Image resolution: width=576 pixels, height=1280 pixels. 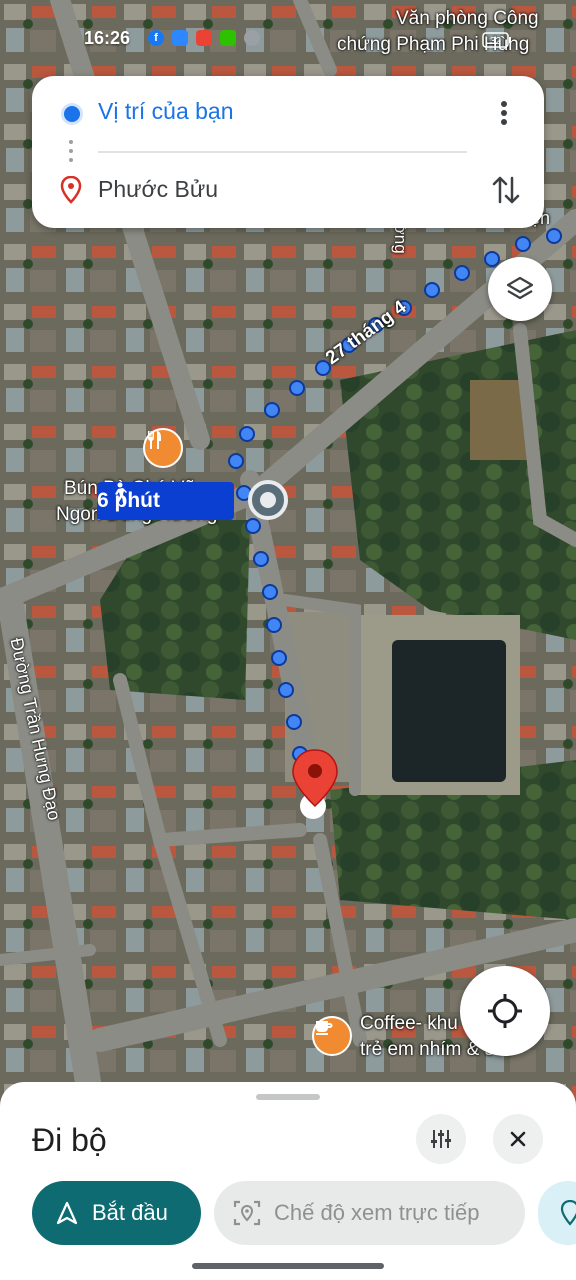 I want to click on my-location-button, so click(x=505, y=1011).